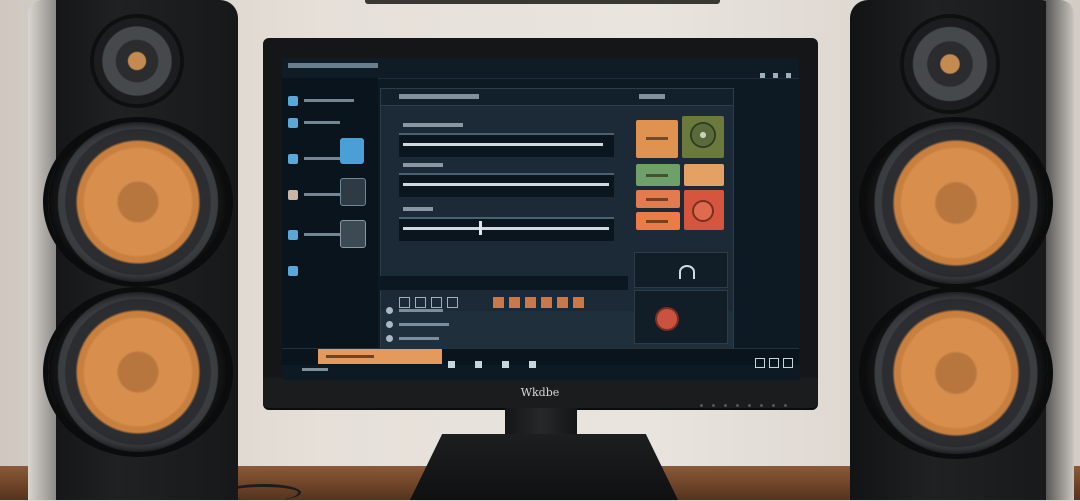 This screenshot has width=1080, height=501. I want to click on monitor-stand-base, so click(544, 467).